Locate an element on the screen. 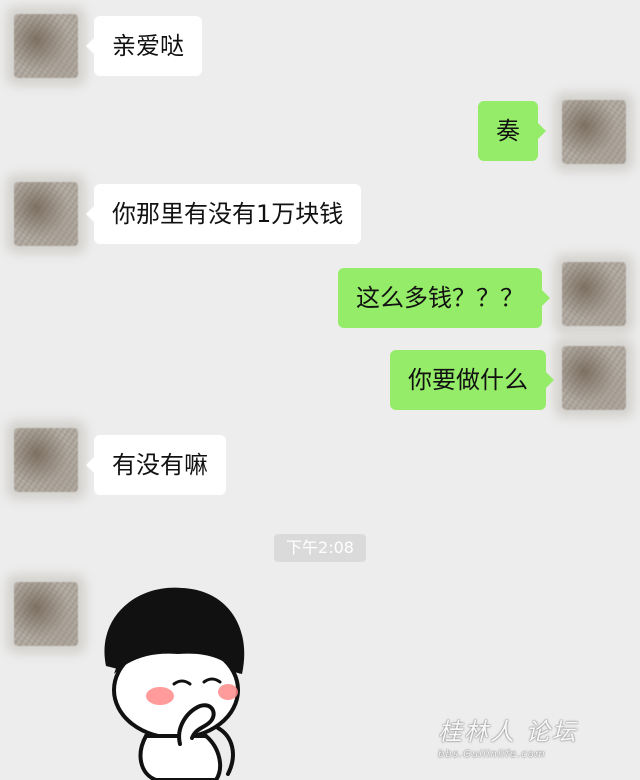  message-bubble-outgoing: 奏 is located at coordinates (512, 131).